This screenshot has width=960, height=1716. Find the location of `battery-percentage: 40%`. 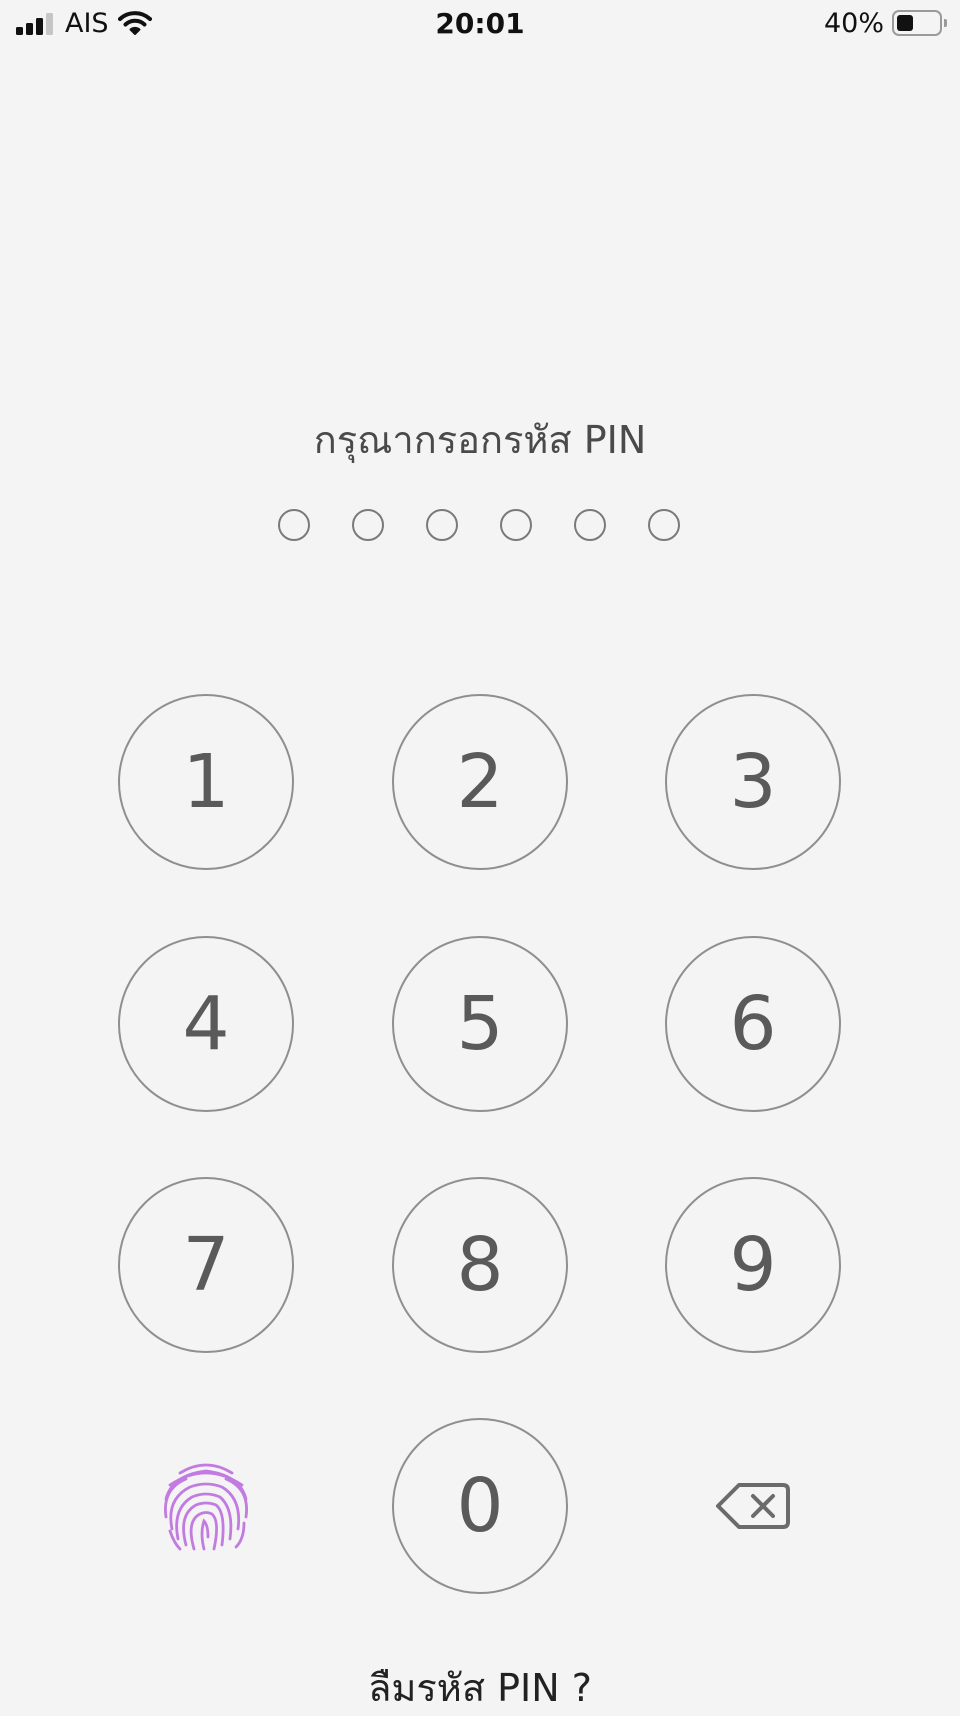

battery-percentage: 40% is located at coordinates (853, 23).